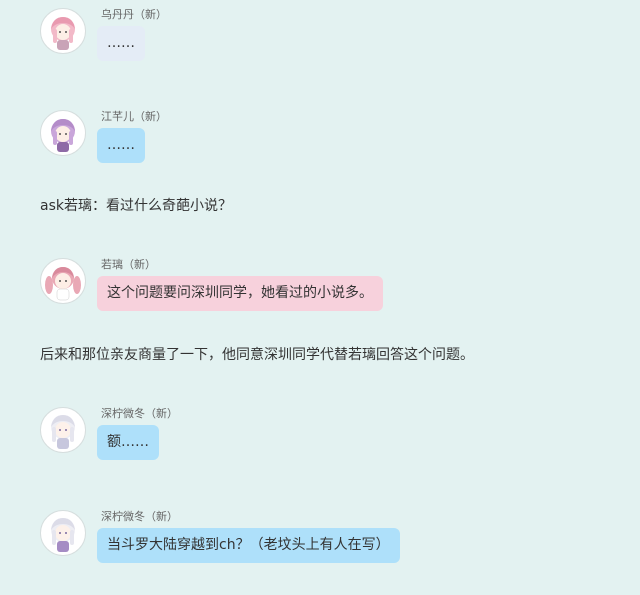 The width and height of the screenshot is (640, 595). I want to click on narration-text: 后来和那位亲友商量了一下，他同意深圳同学代替若璃回答这个问题。, so click(257, 355).